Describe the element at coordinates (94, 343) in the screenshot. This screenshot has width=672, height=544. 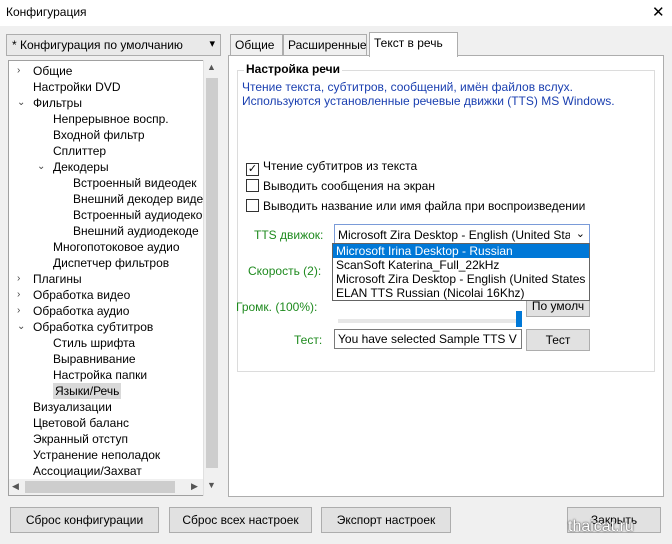
I see `tree-item: Стиль шрифта` at that location.